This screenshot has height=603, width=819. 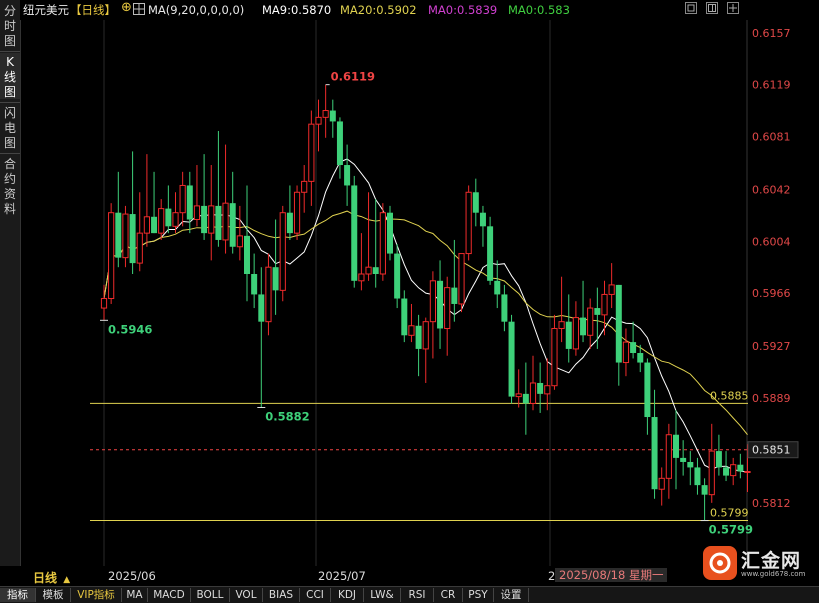 I want to click on indicator-tab: BIAS, so click(x=281, y=595).